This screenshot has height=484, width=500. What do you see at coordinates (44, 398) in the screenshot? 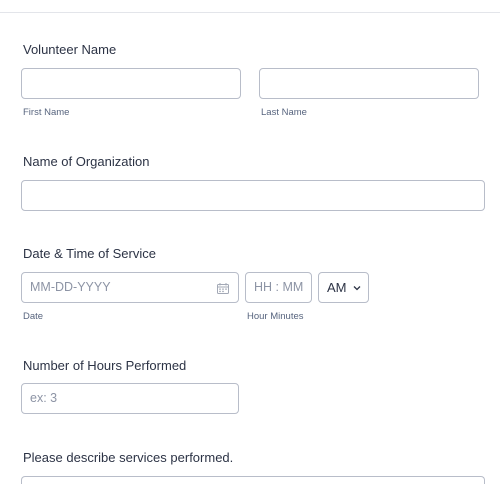
I see `hours-placeholder: ex: 3` at bounding box center [44, 398].